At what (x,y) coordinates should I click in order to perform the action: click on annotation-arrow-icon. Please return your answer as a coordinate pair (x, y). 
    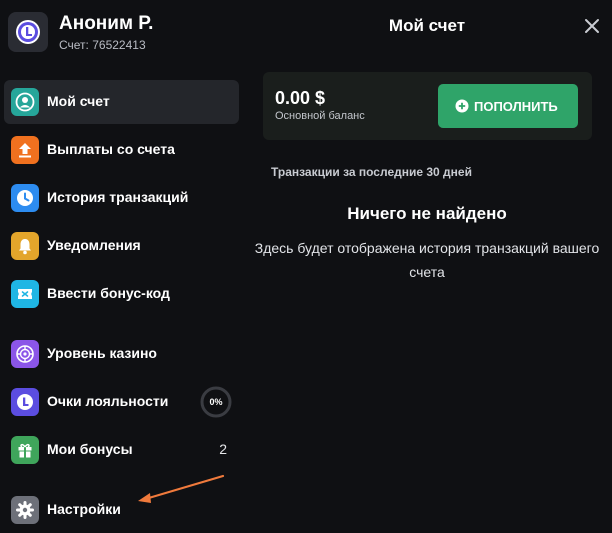
    Looking at the image, I should click on (181, 488).